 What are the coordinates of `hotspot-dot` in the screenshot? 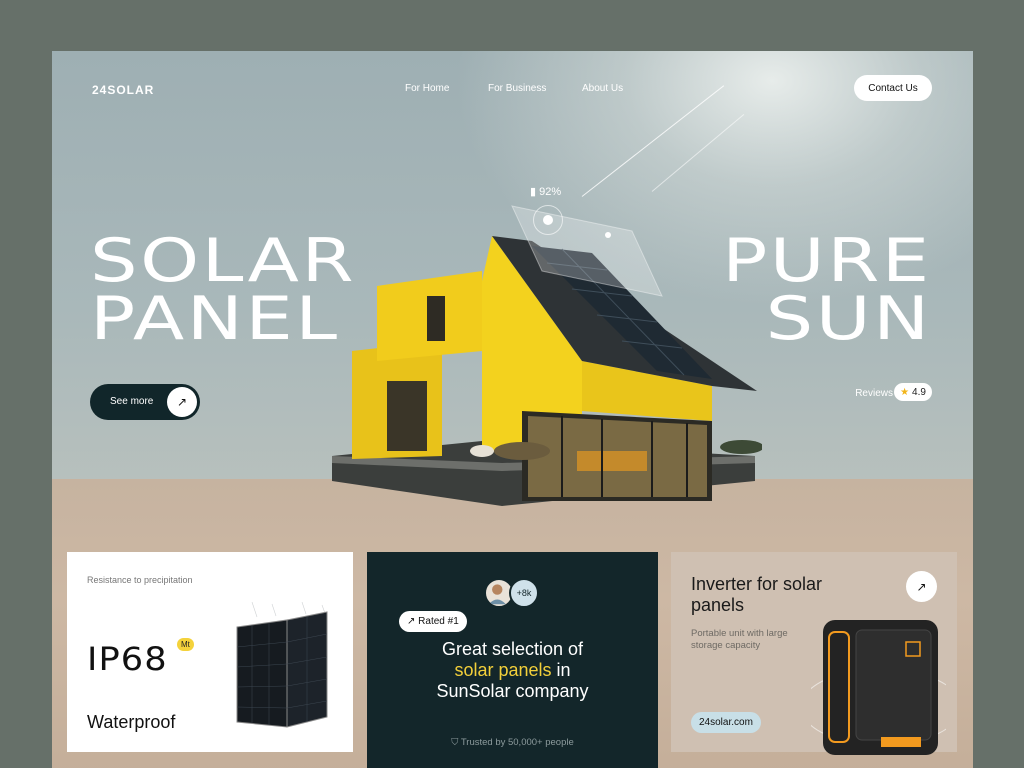 It's located at (548, 220).